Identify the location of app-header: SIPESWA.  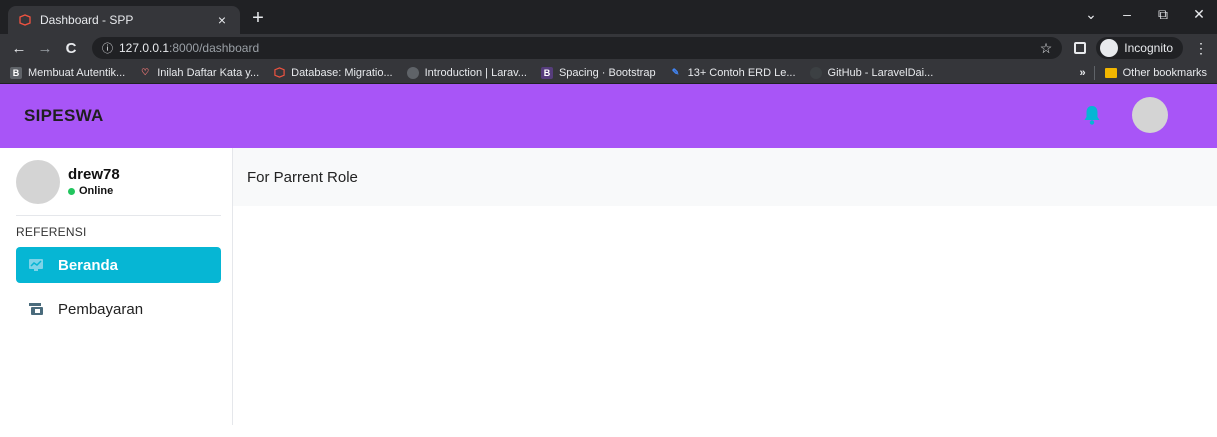
(608, 116).